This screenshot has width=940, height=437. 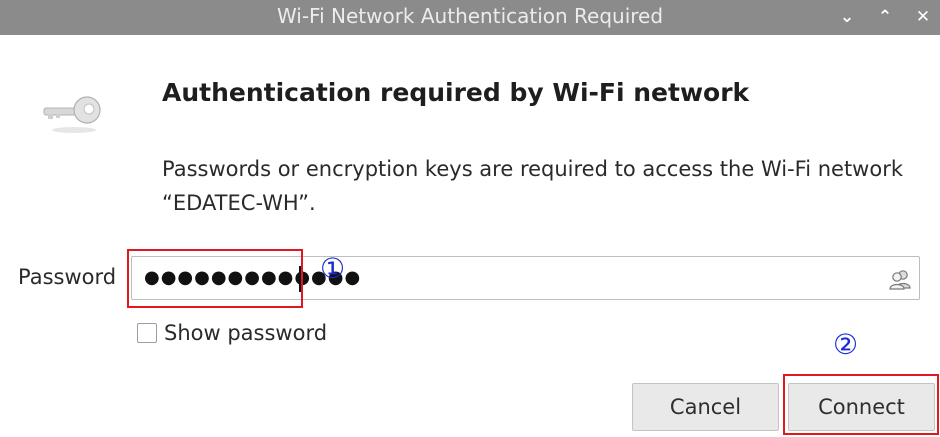 I want to click on connect-button: Connect, so click(x=861, y=407).